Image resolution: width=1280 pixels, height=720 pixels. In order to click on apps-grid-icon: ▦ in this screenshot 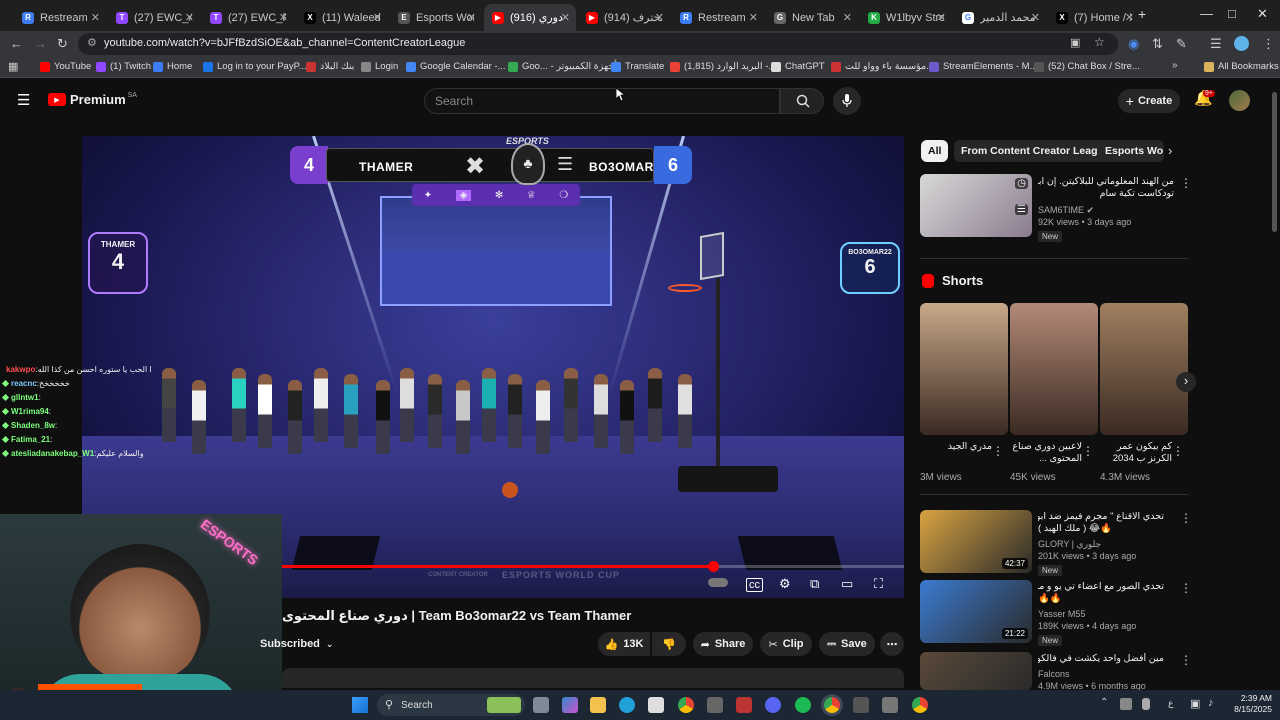, I will do `click(13, 66)`.